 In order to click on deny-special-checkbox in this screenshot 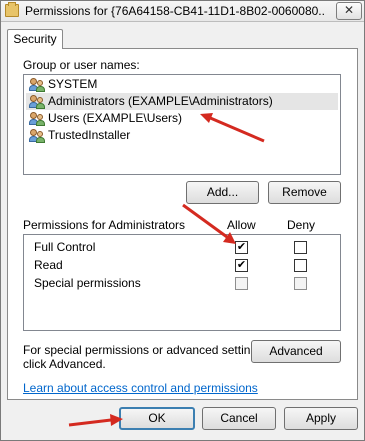, I will do `click(300, 283)`.